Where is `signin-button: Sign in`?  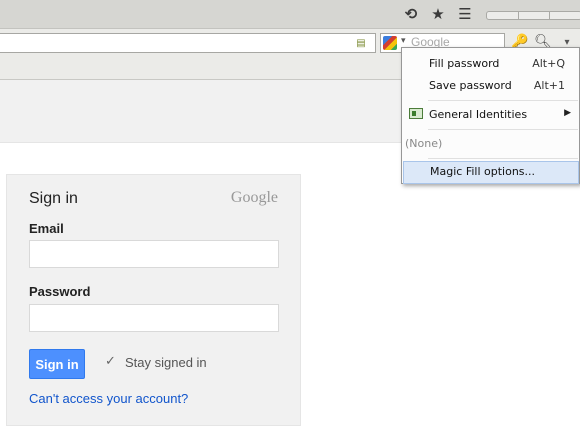 signin-button: Sign in is located at coordinates (57, 364).